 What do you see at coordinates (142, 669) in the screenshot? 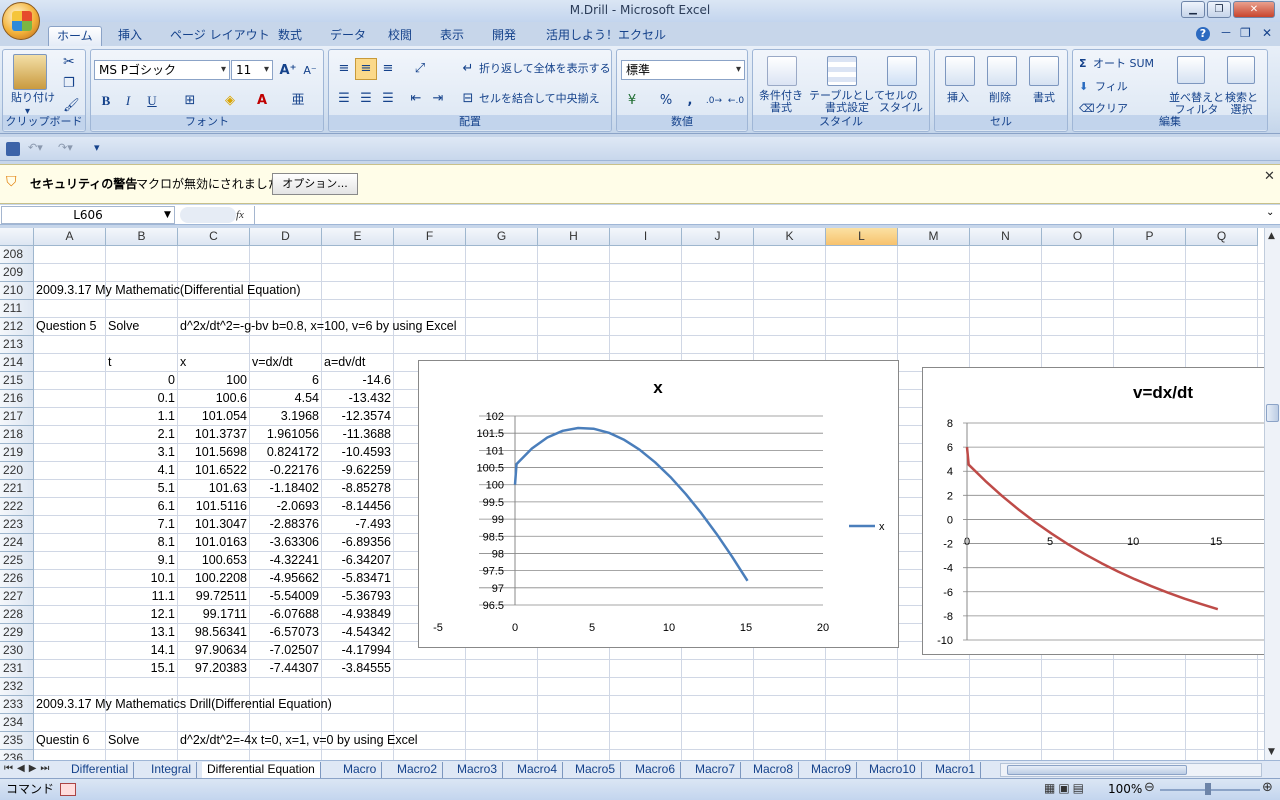
I see `cell-b231: 15.1` at bounding box center [142, 669].